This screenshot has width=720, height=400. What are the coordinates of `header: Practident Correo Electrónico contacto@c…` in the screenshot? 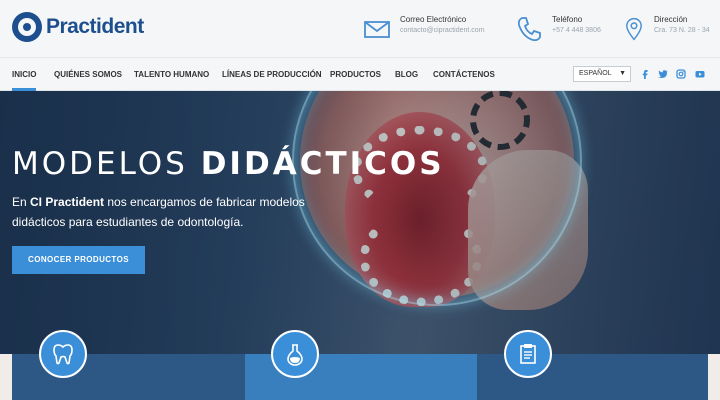 It's located at (360, 29).